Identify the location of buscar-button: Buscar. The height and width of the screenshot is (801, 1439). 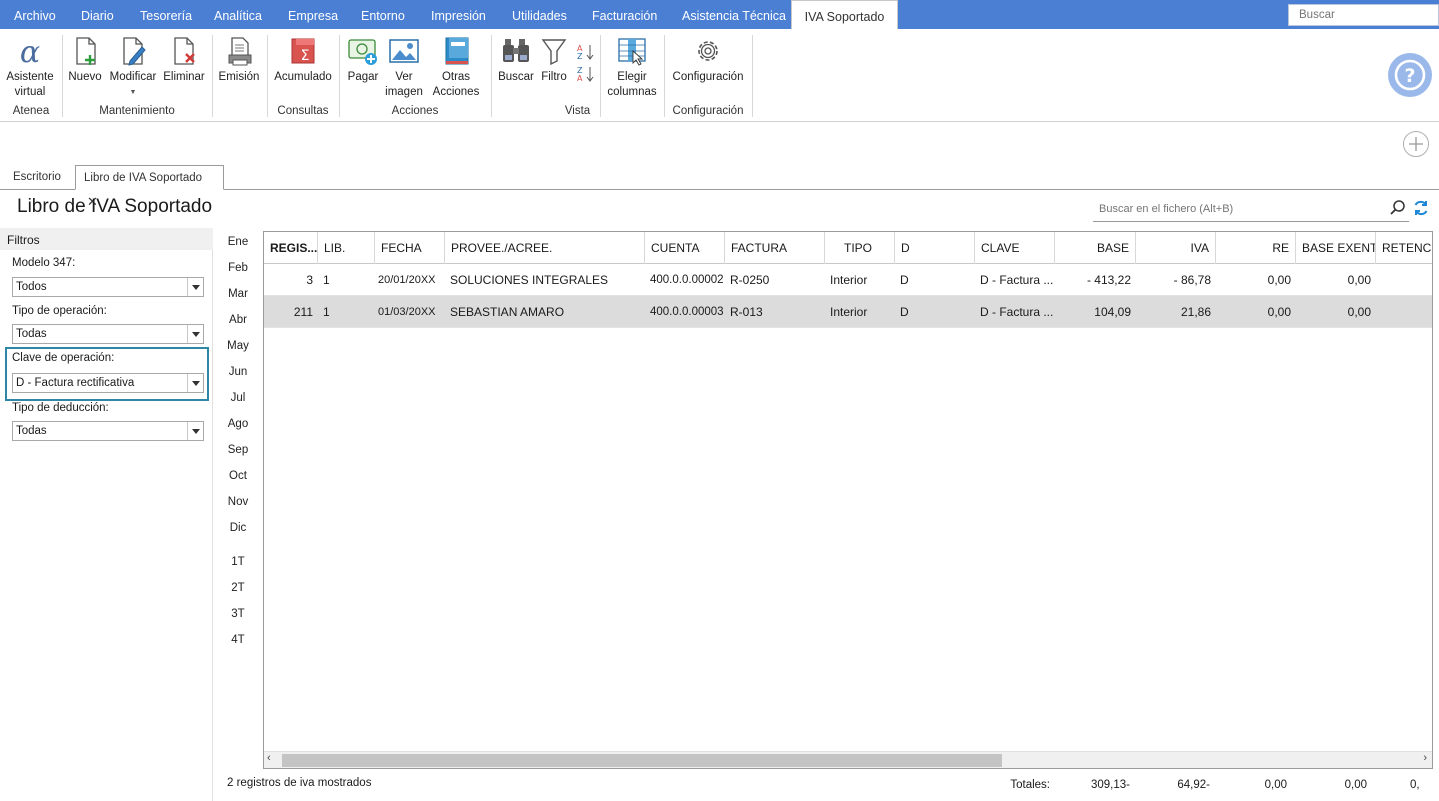
(516, 60).